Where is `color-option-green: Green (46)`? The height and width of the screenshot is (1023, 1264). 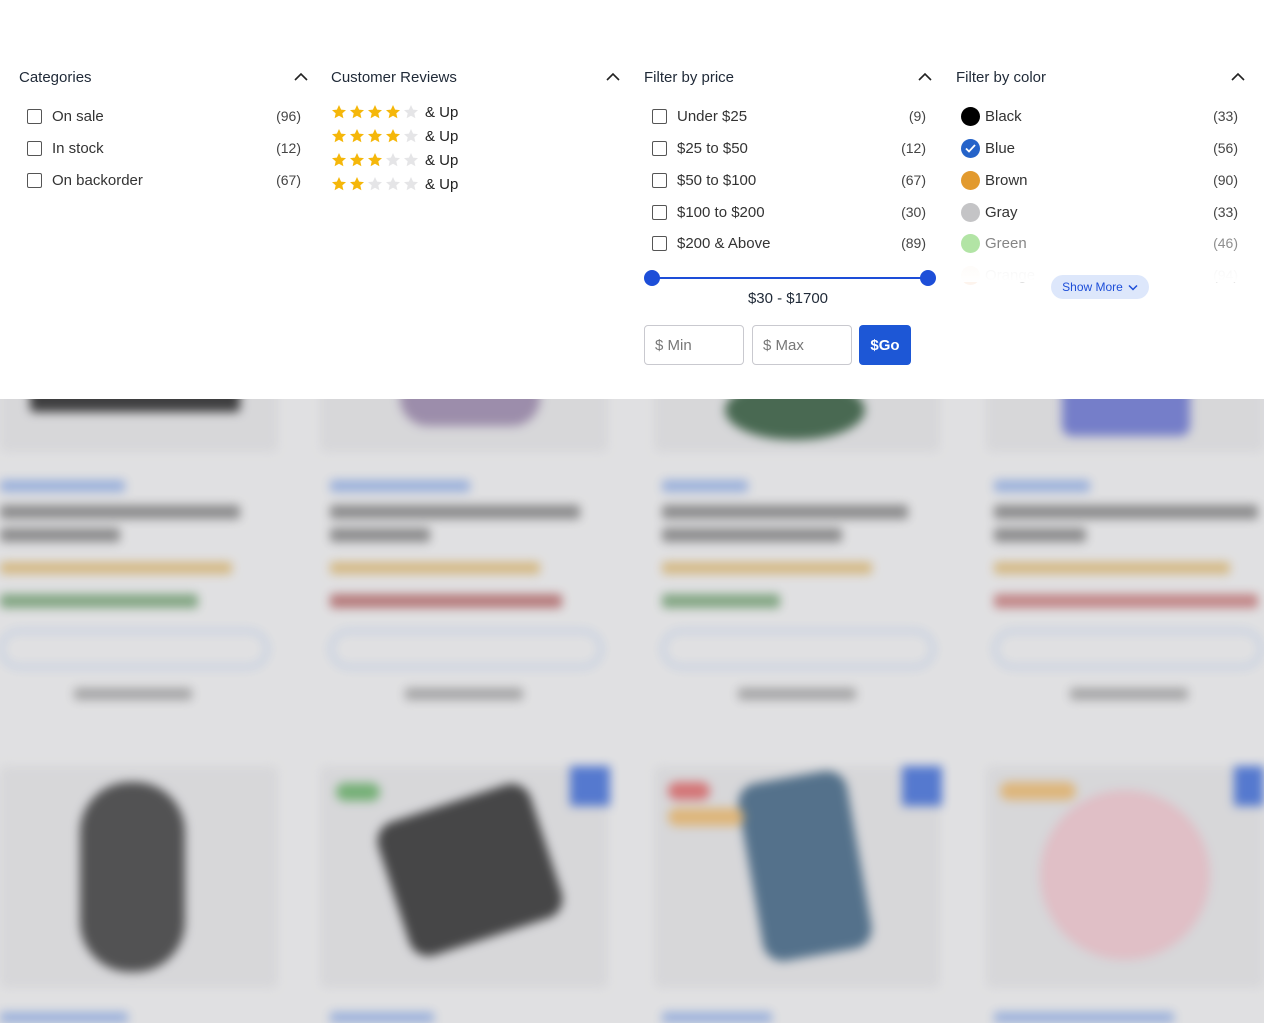
color-option-green: Green (46) is located at coordinates (1099, 243).